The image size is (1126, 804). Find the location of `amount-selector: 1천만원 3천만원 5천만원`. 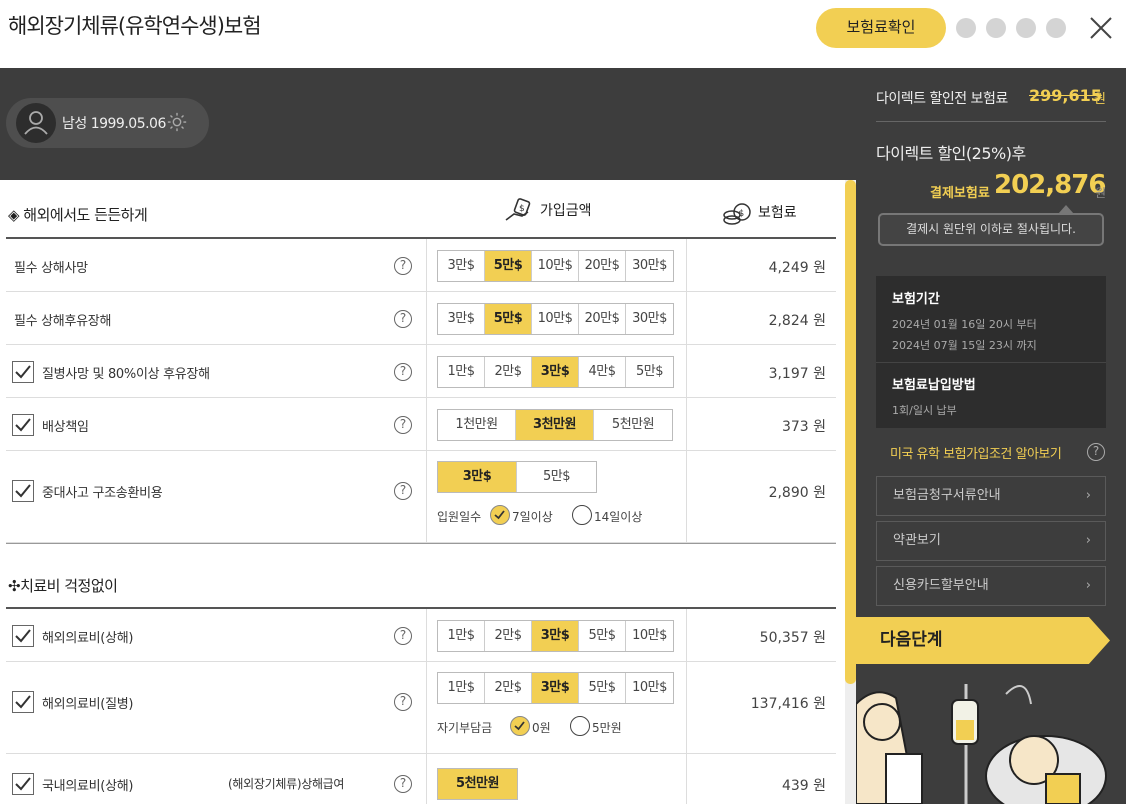

amount-selector: 1천만원 3천만원 5천만원 is located at coordinates (555, 425).